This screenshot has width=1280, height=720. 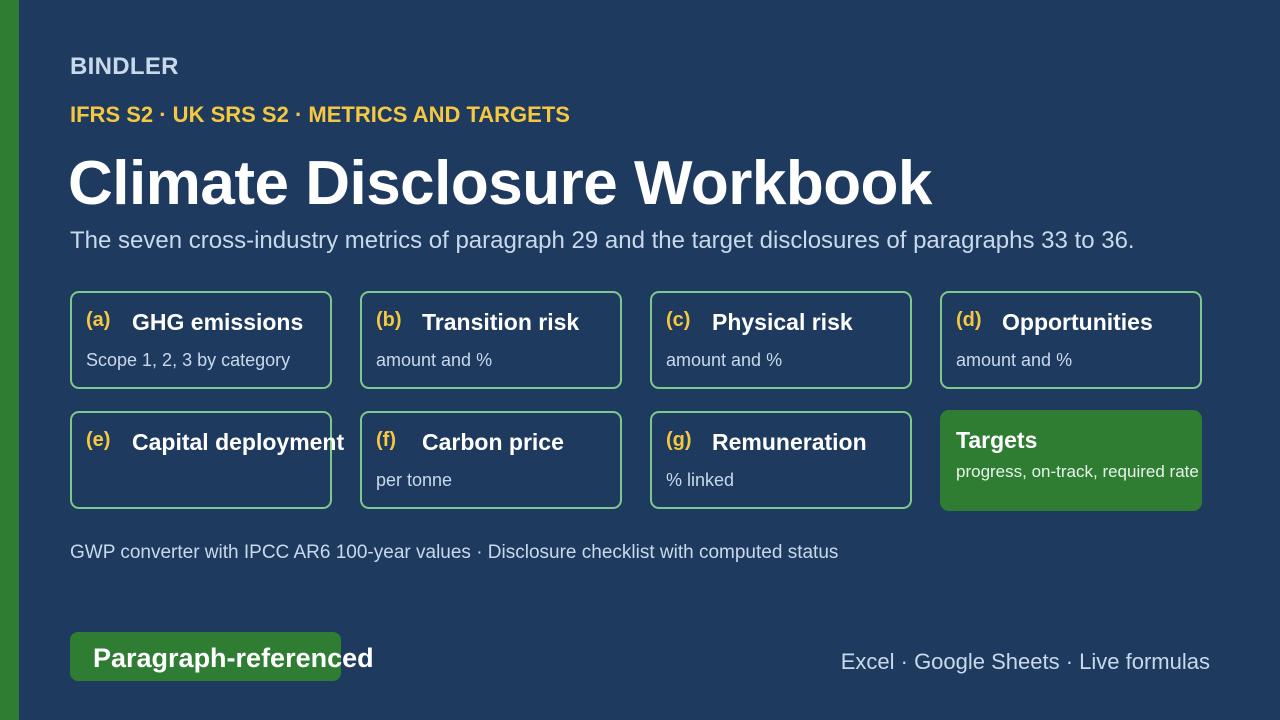 What do you see at coordinates (500, 183) in the screenshot?
I see `page-title: Climate Disclosure Workbook` at bounding box center [500, 183].